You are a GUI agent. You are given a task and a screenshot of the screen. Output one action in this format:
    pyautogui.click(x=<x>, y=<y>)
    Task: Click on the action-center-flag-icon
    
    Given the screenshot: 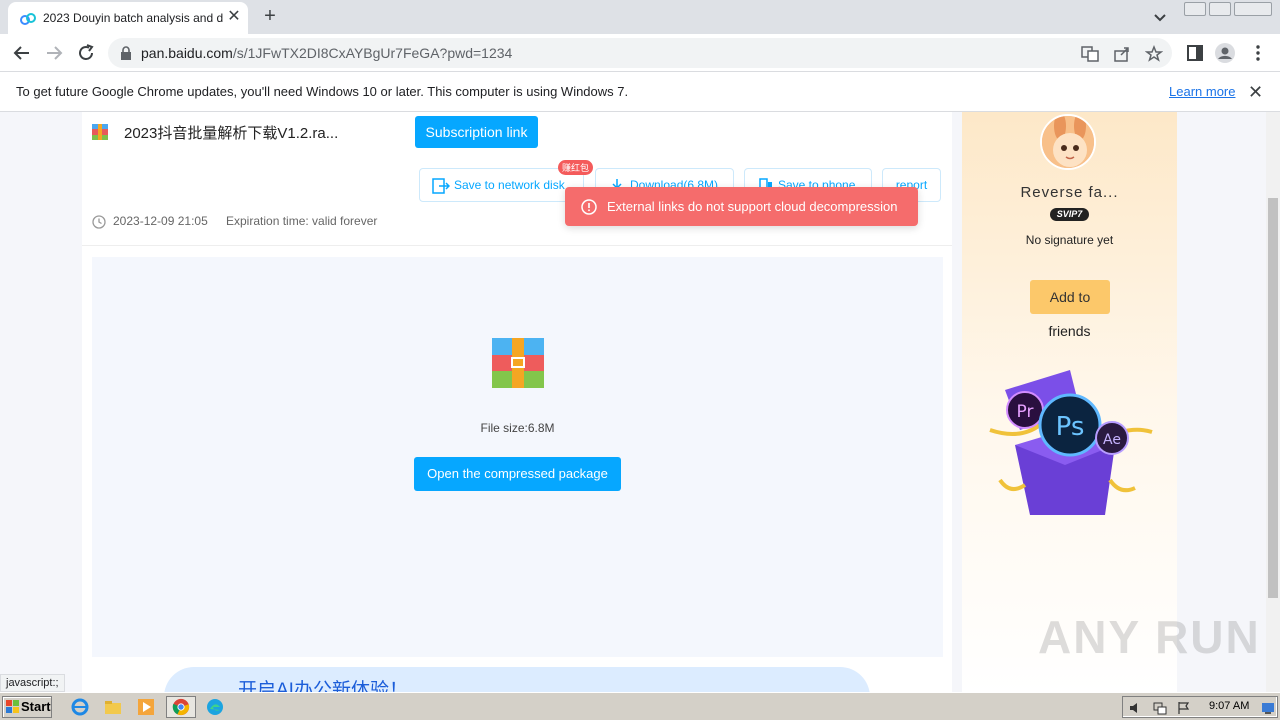 What is the action you would take?
    pyautogui.click(x=1184, y=708)
    